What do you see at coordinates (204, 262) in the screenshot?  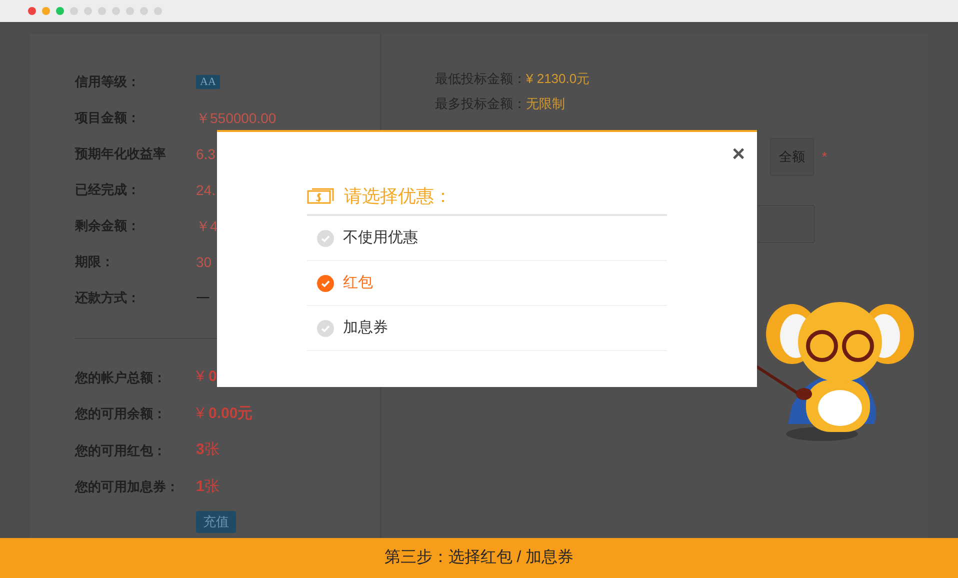 I see `value-text: 30` at bounding box center [204, 262].